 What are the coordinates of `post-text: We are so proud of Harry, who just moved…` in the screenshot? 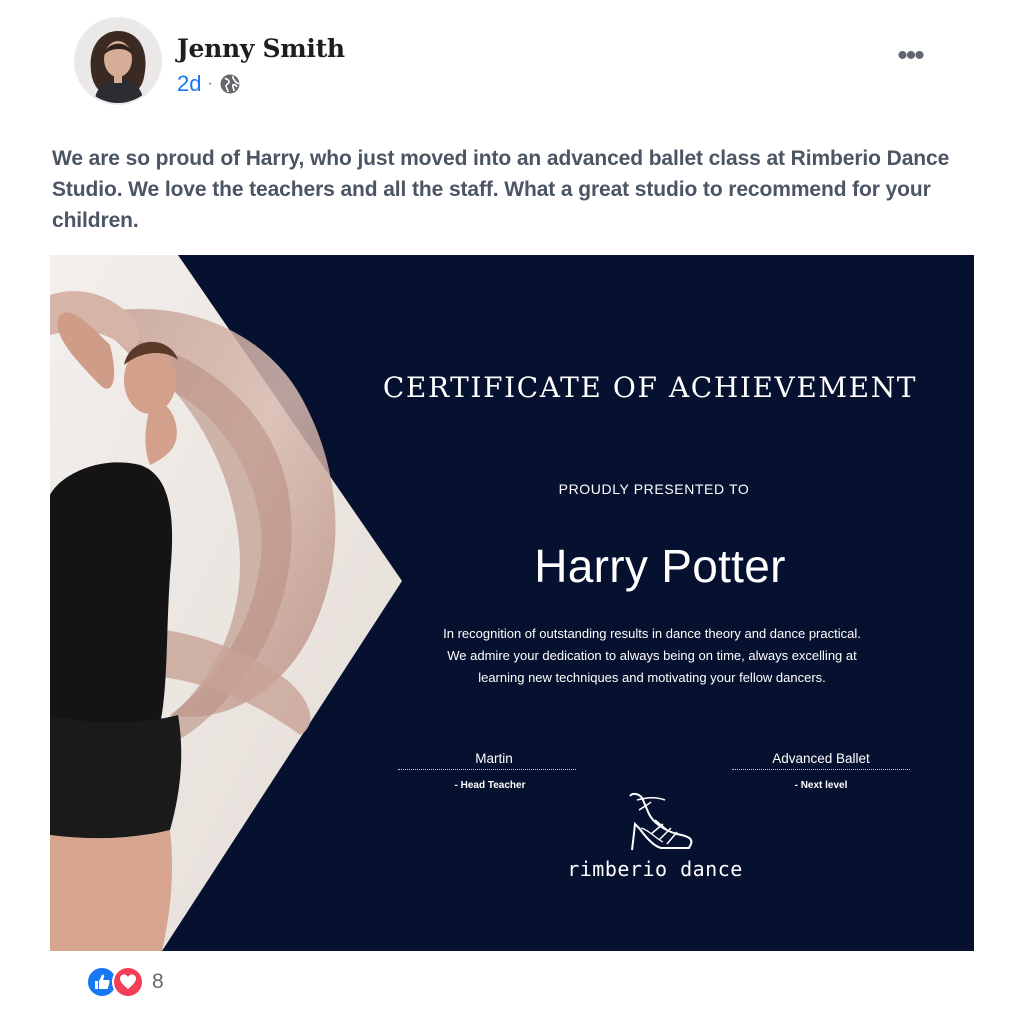 It's located at (501, 189).